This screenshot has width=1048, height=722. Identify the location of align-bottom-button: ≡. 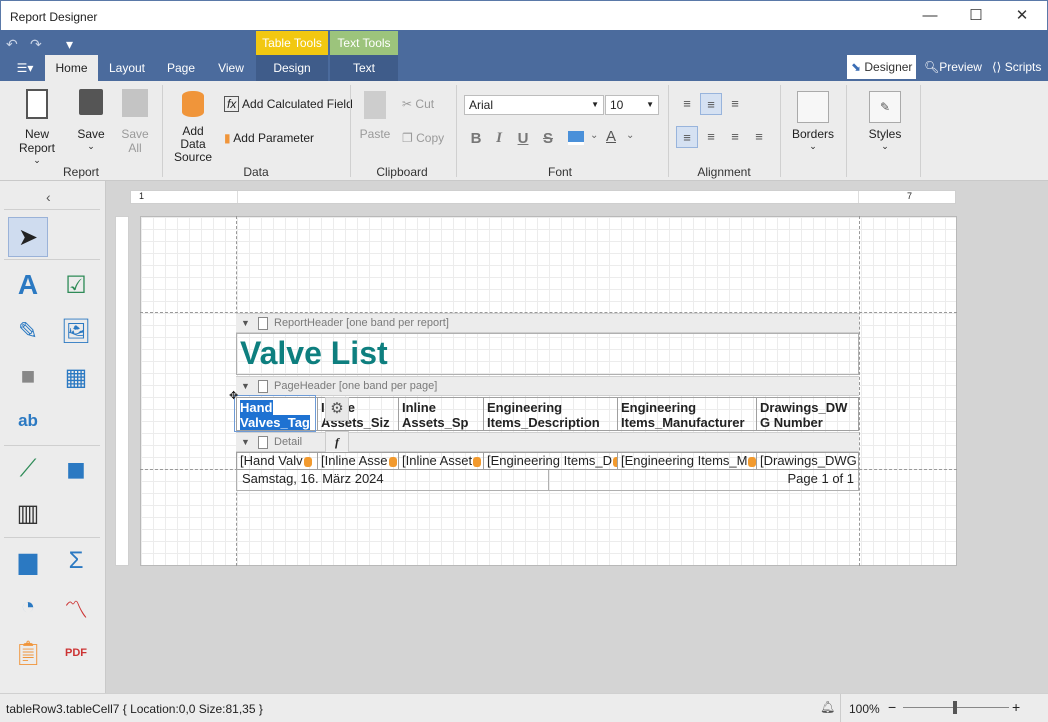
(735, 104).